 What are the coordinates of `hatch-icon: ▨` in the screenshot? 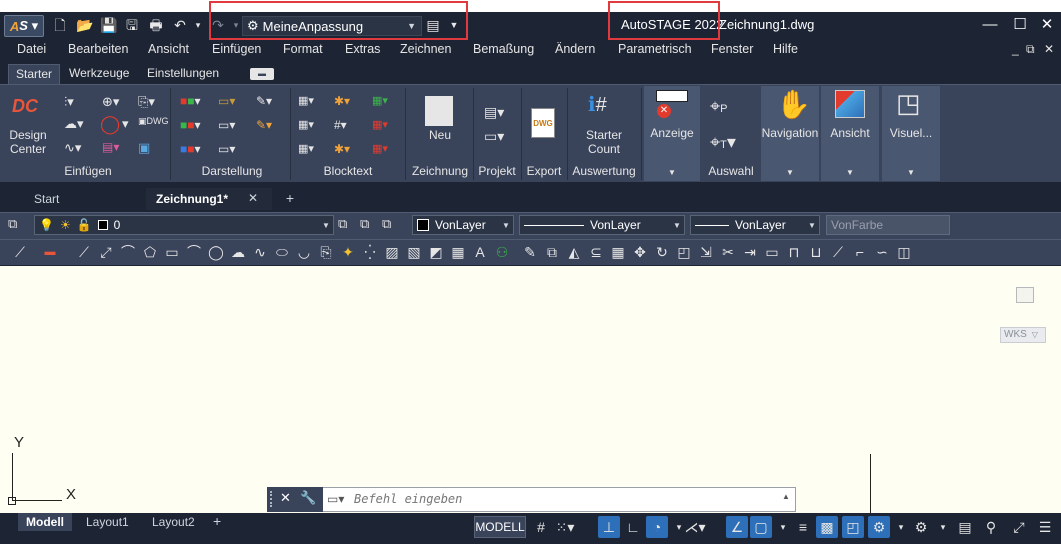 It's located at (392, 252).